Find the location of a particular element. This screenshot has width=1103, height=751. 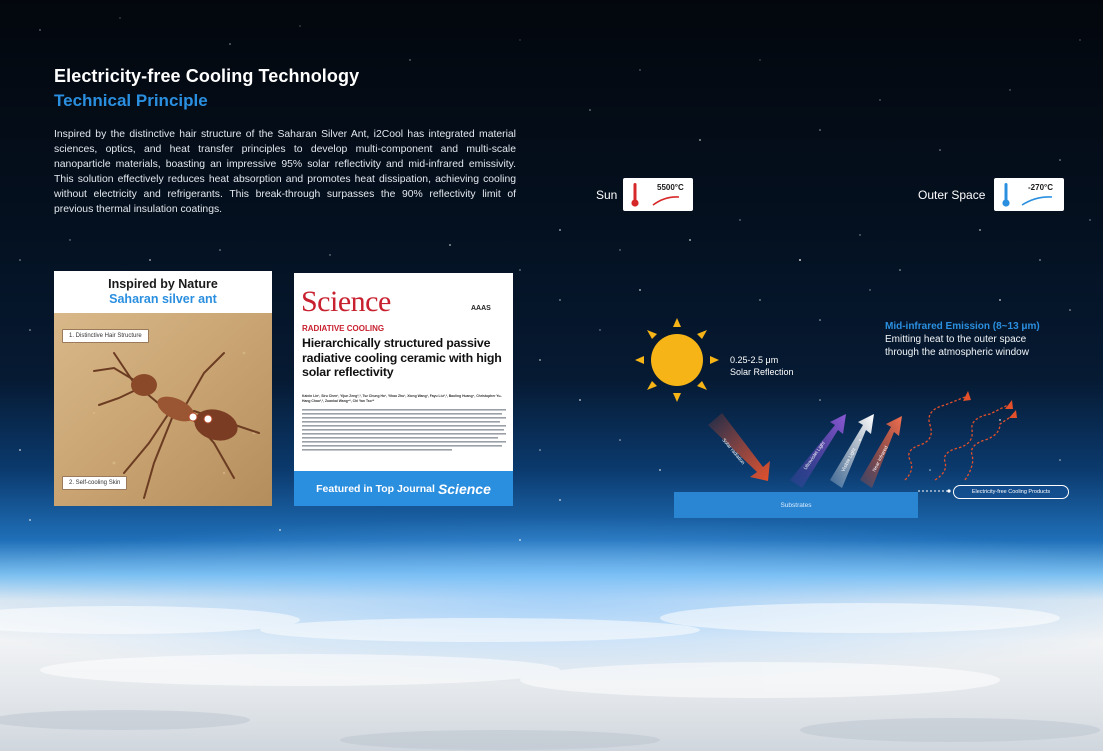

mid-infrared-line-1: Emitting heat to the outer space is located at coordinates (956, 339).